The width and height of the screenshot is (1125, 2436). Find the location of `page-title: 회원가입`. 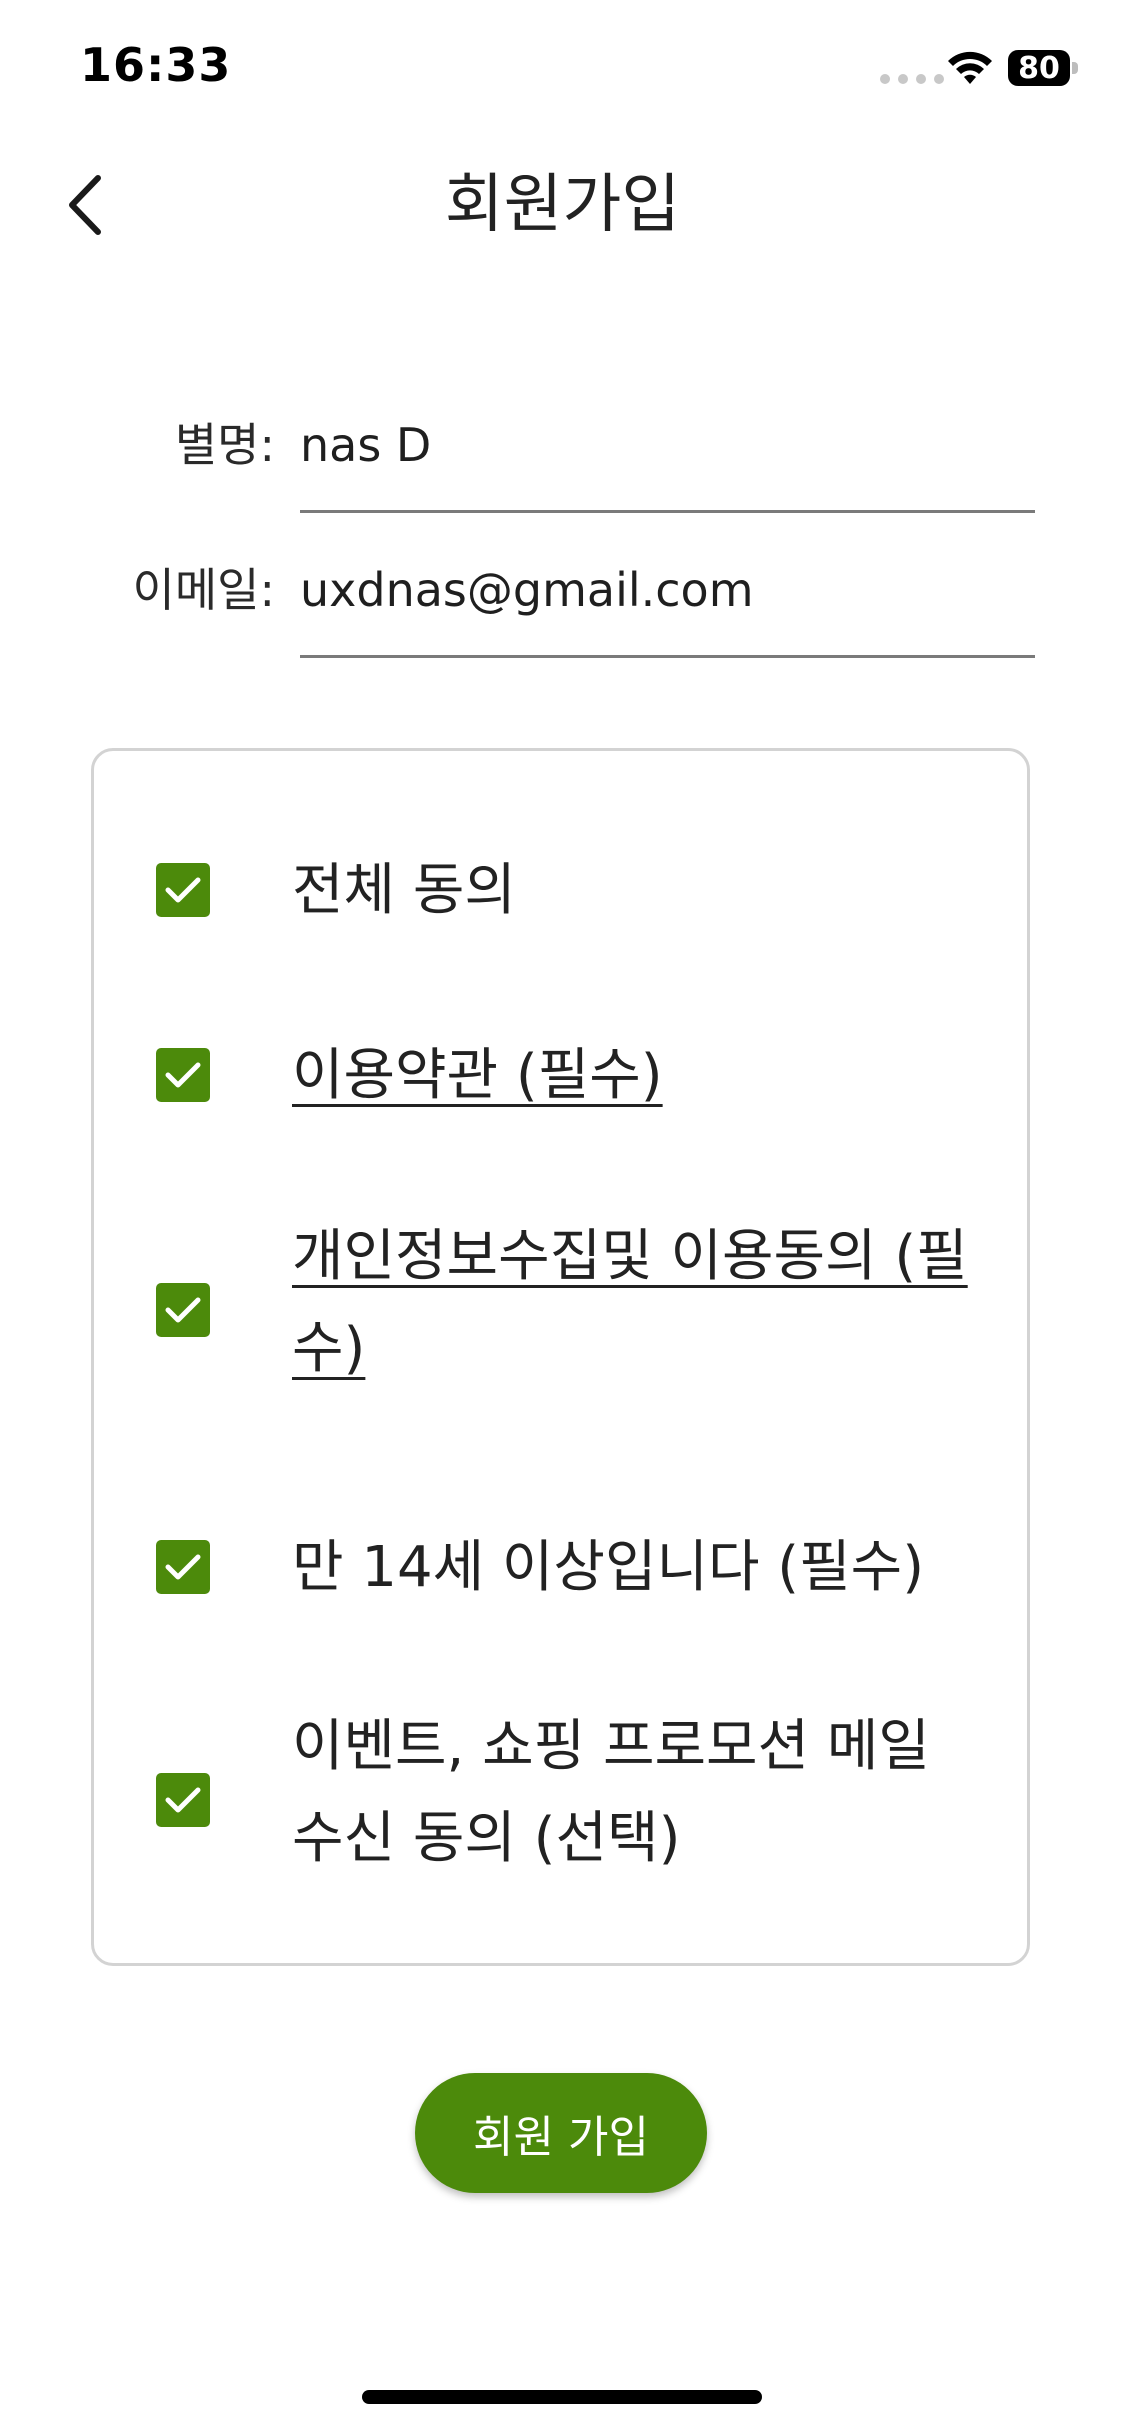

page-title: 회원가입 is located at coordinates (562, 205).